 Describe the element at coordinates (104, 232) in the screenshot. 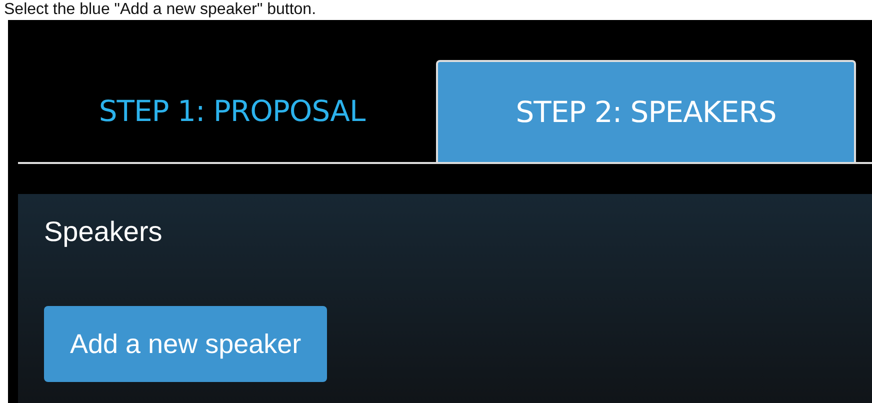

I see `panel-title: Speakers` at that location.